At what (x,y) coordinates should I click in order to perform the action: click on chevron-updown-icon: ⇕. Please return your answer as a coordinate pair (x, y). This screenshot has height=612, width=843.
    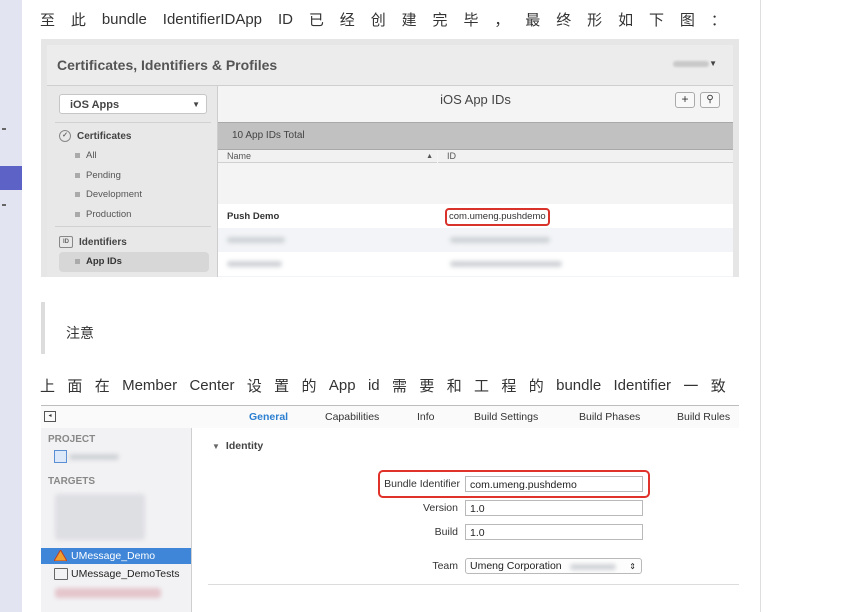
    Looking at the image, I should click on (632, 566).